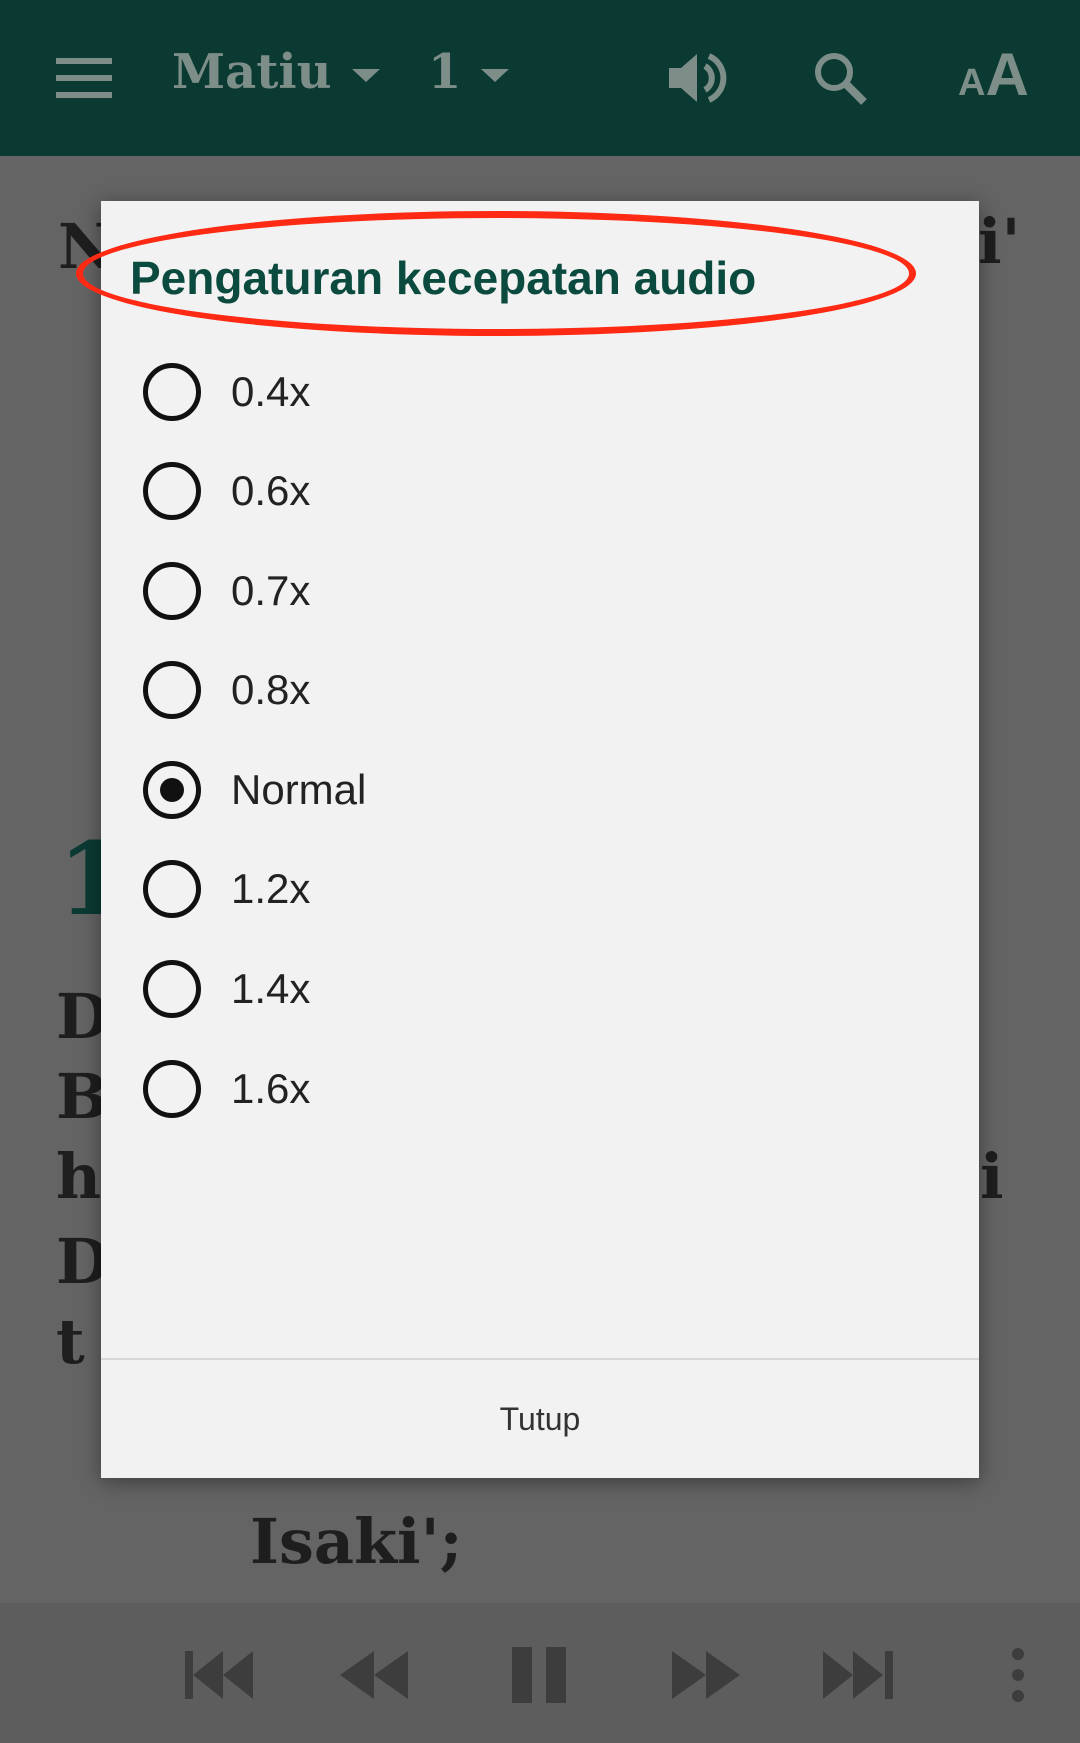  I want to click on book-name: Matiu, so click(252, 72).